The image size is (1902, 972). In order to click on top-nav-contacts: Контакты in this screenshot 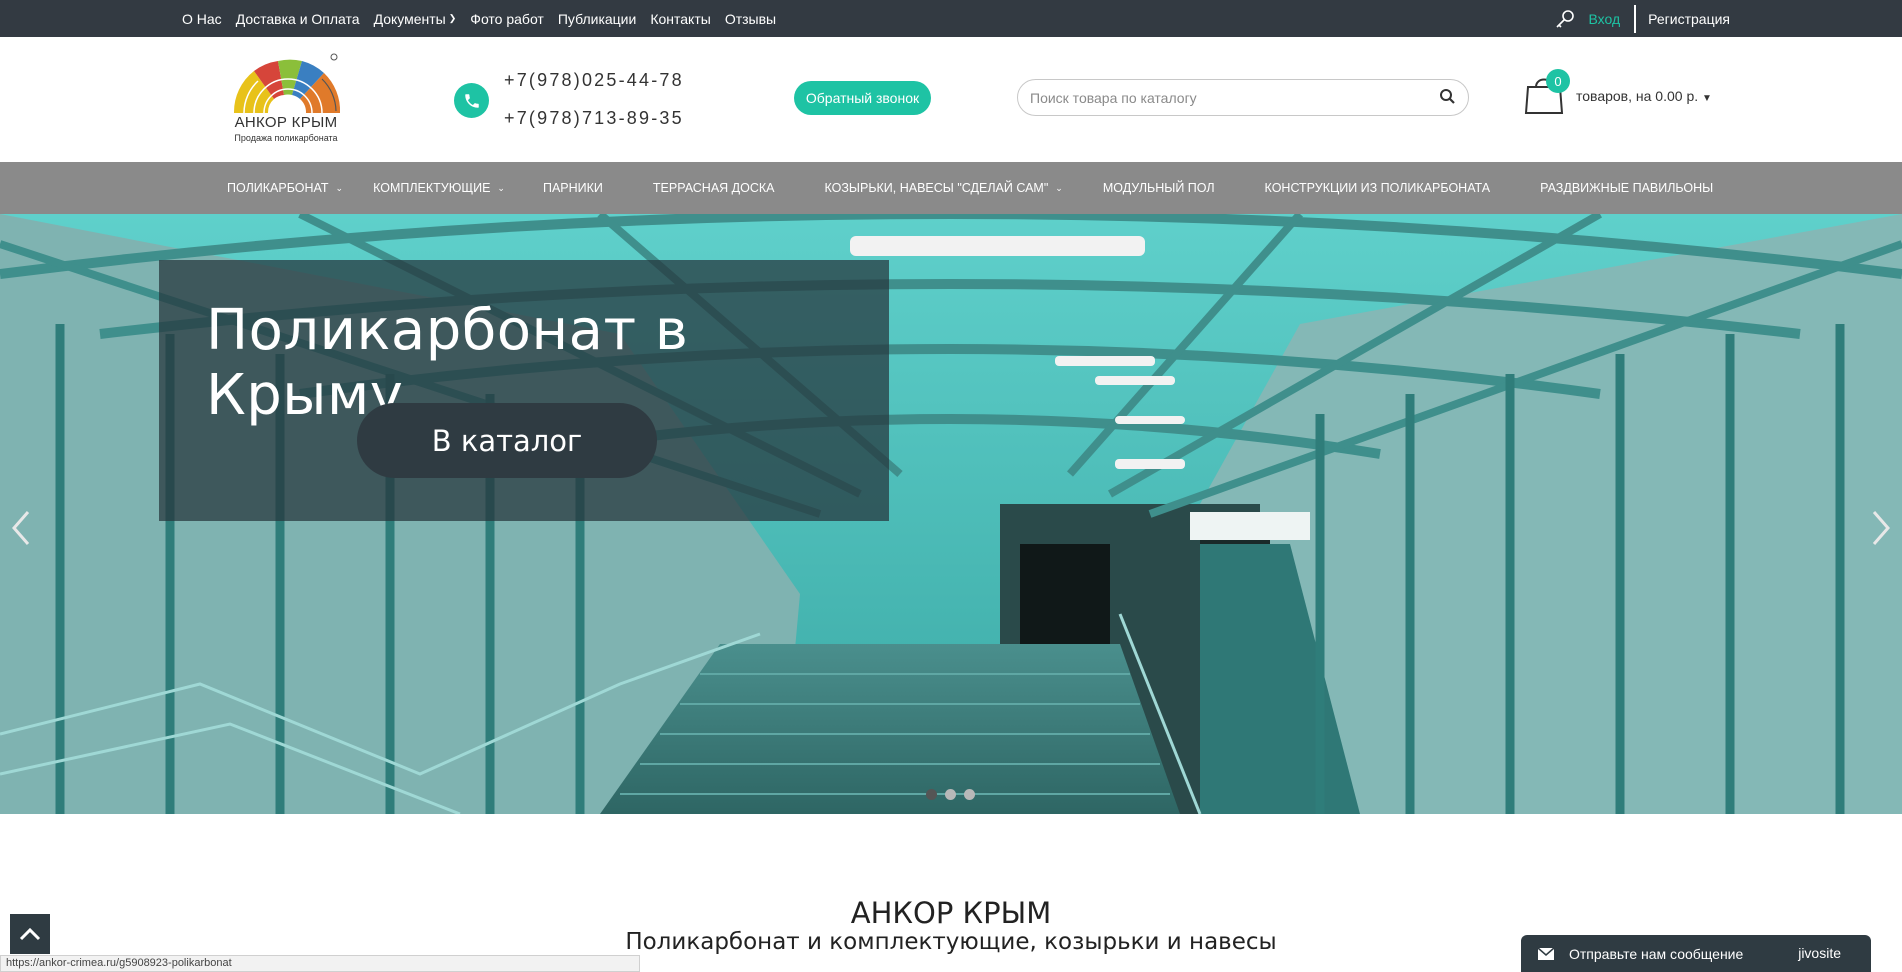, I will do `click(680, 19)`.